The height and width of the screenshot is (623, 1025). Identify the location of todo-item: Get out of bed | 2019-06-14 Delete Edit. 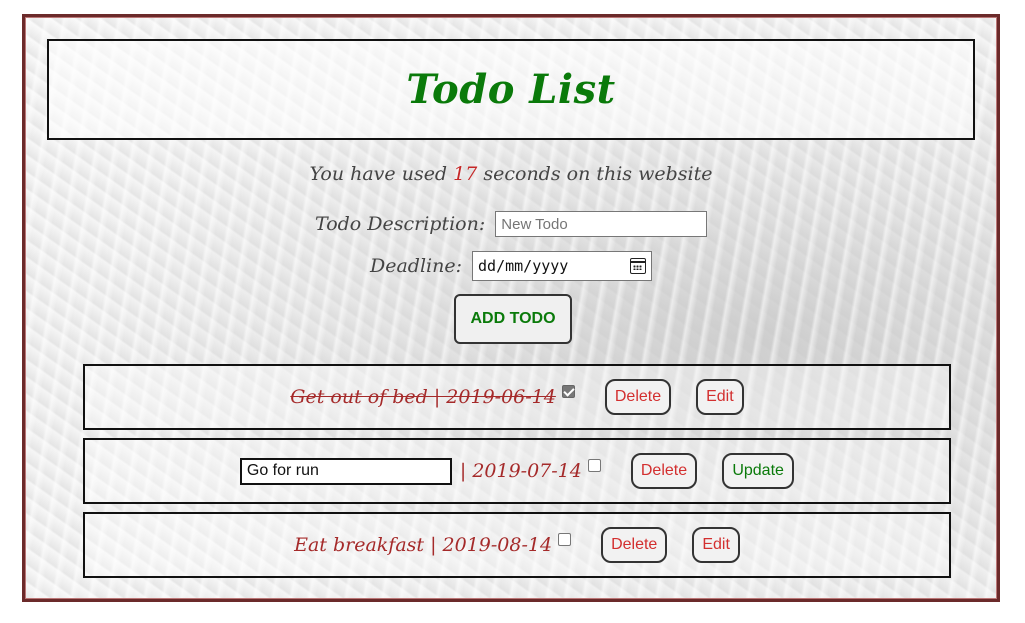
(517, 397).